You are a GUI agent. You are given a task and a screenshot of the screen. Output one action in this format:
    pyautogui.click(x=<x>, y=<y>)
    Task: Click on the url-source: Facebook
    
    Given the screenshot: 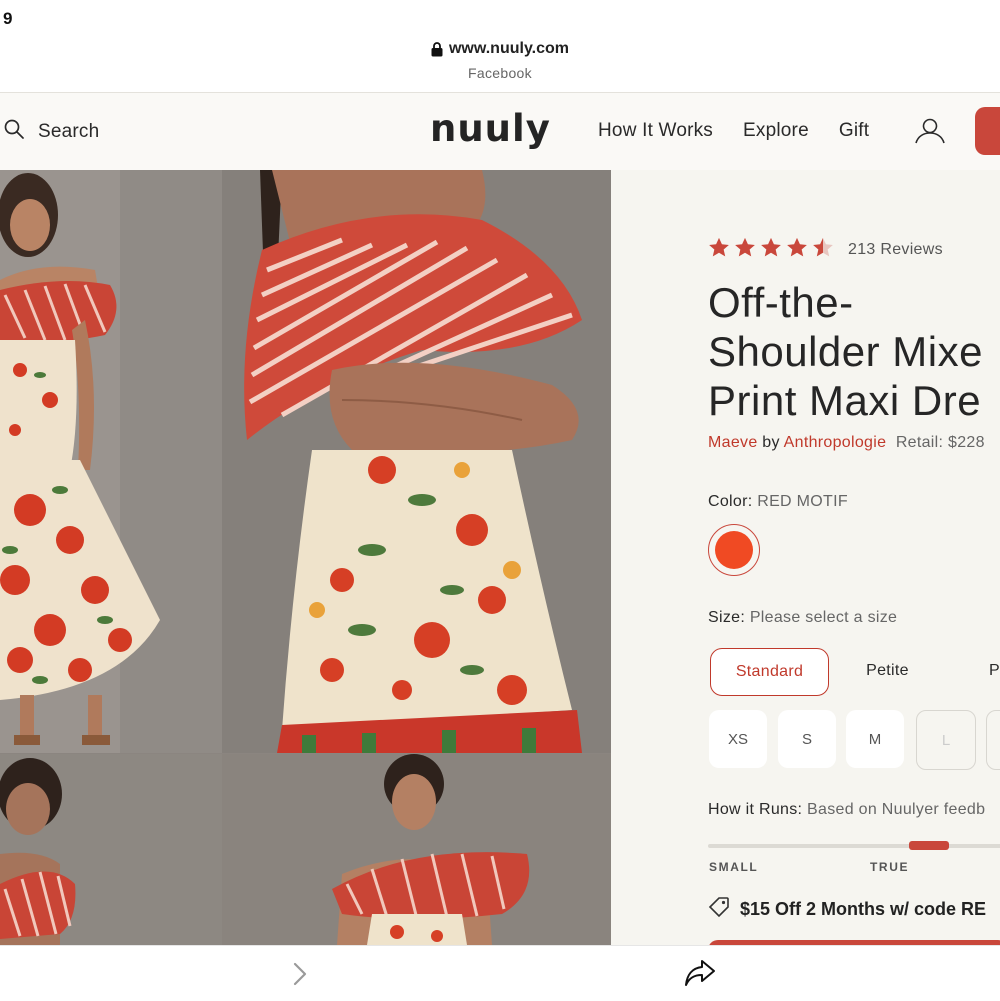 What is the action you would take?
    pyautogui.click(x=500, y=73)
    